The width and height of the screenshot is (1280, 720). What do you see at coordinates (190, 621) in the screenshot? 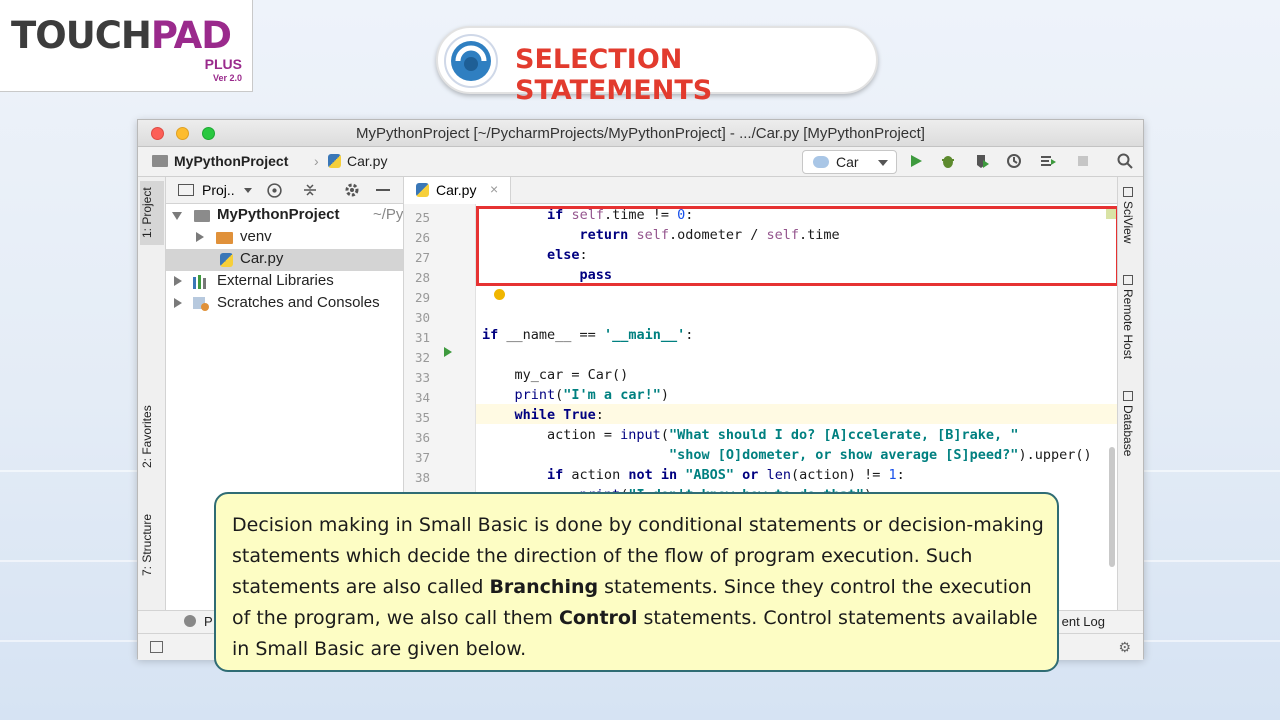
I see `python-console-icon` at bounding box center [190, 621].